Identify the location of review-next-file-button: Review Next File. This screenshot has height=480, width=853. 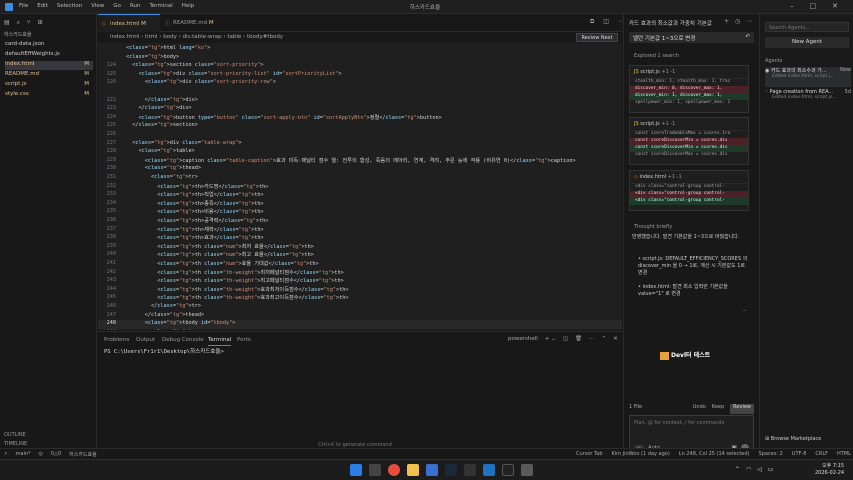
(597, 41).